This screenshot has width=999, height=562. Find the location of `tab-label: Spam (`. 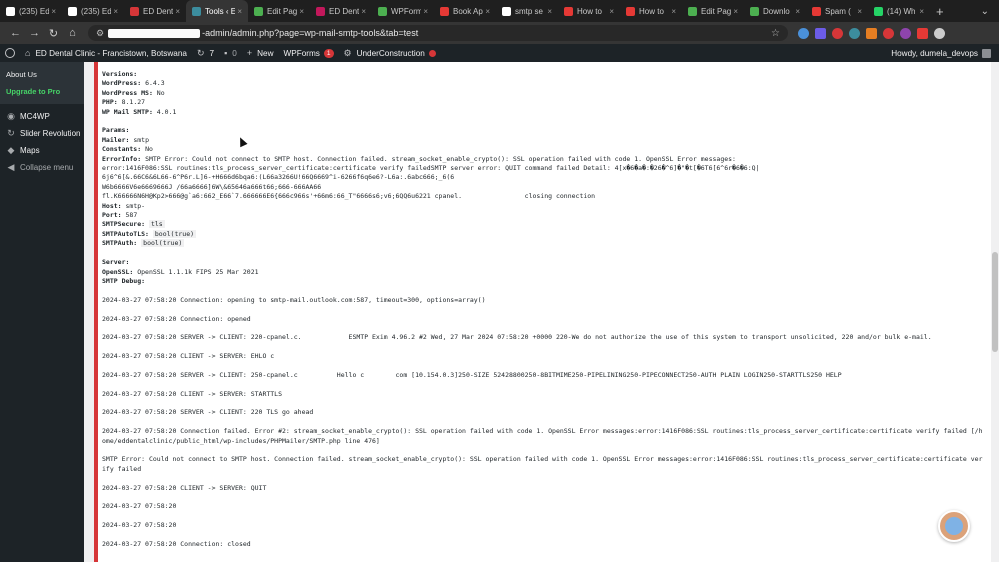

tab-label: Spam ( is located at coordinates (838, 11).